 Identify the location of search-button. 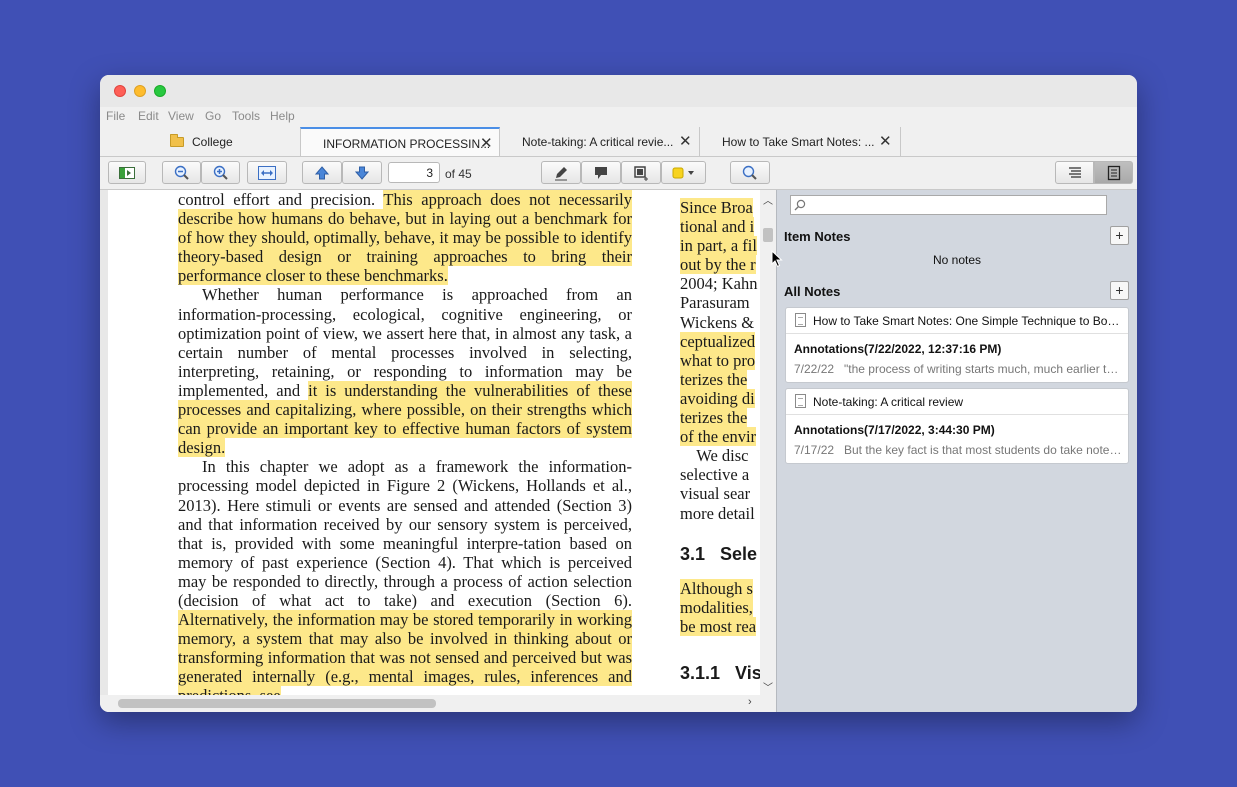
(750, 172).